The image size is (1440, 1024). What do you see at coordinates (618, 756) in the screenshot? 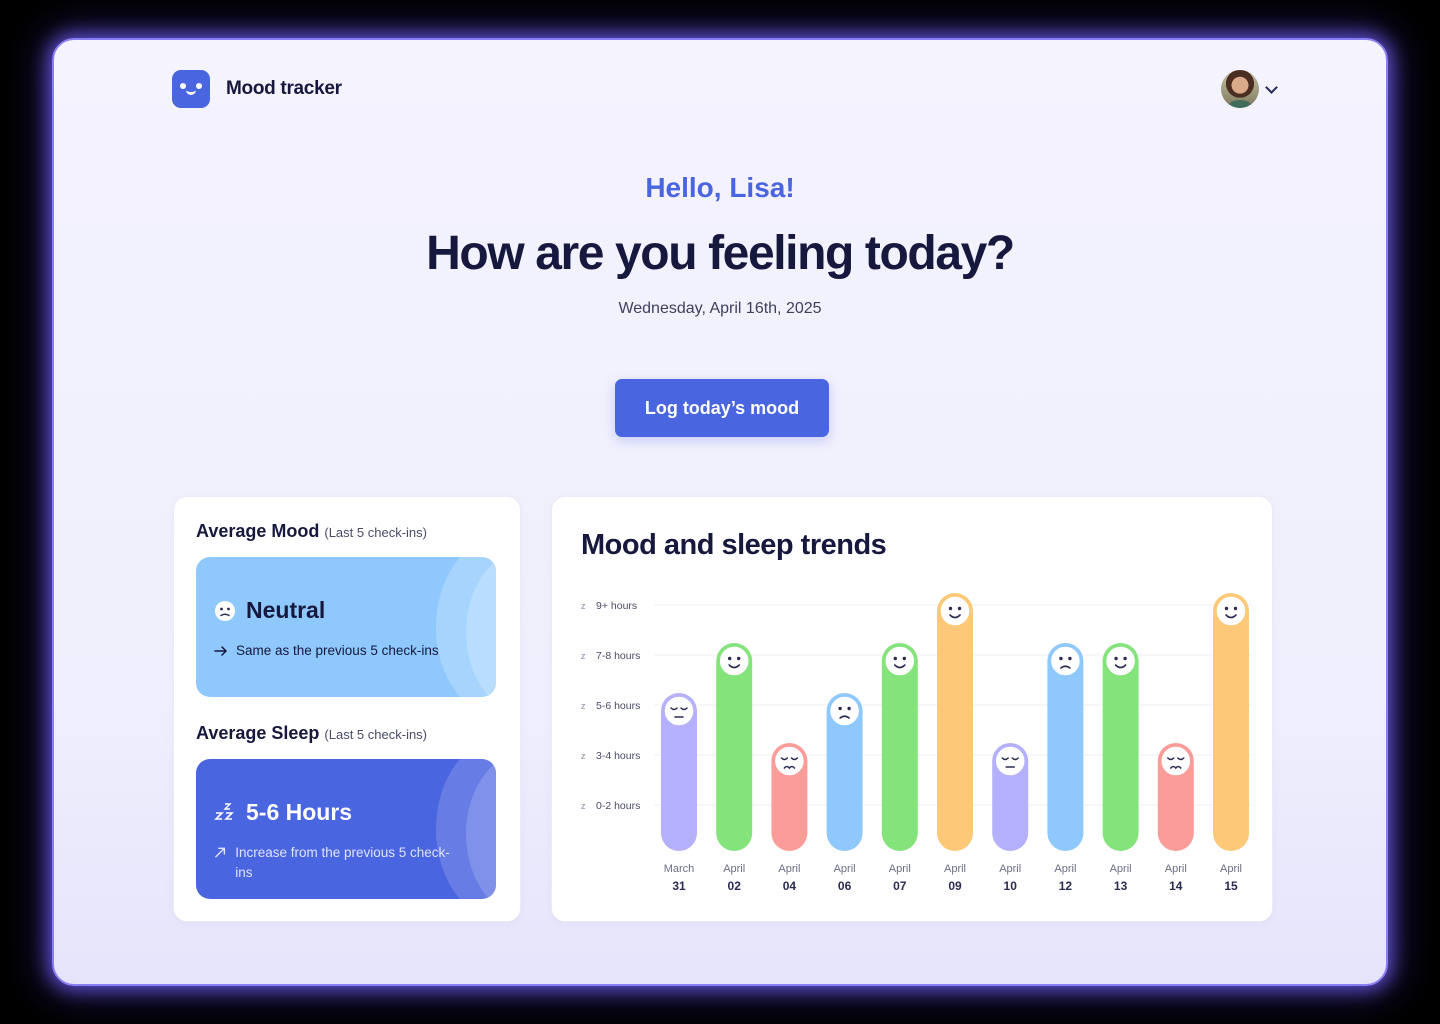
I see `y-tick-label: 3-4 hours` at bounding box center [618, 756].